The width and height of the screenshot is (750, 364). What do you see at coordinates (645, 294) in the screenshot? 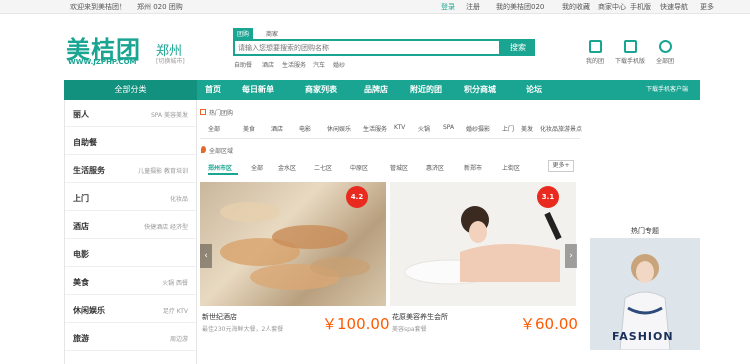
I see `special-topic-banner: FASHION` at bounding box center [645, 294].